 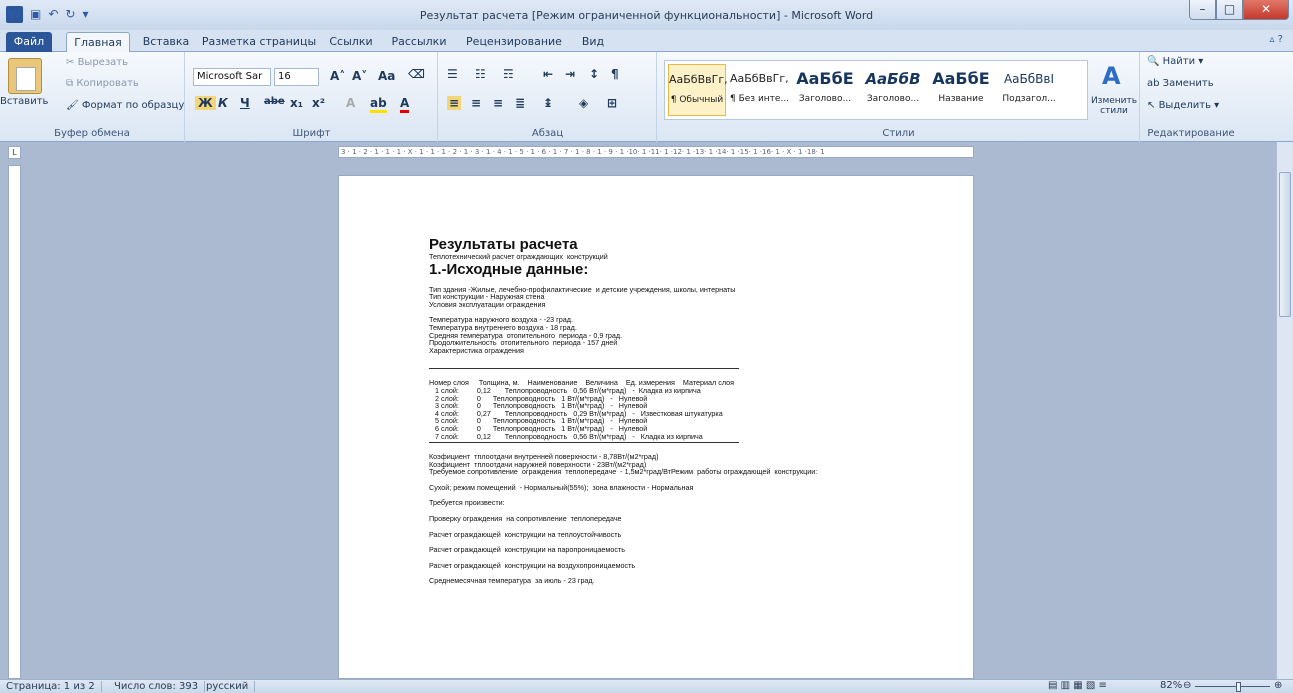 I want to click on clipboard-group-label: Буфер обмена, so click(x=92, y=133).